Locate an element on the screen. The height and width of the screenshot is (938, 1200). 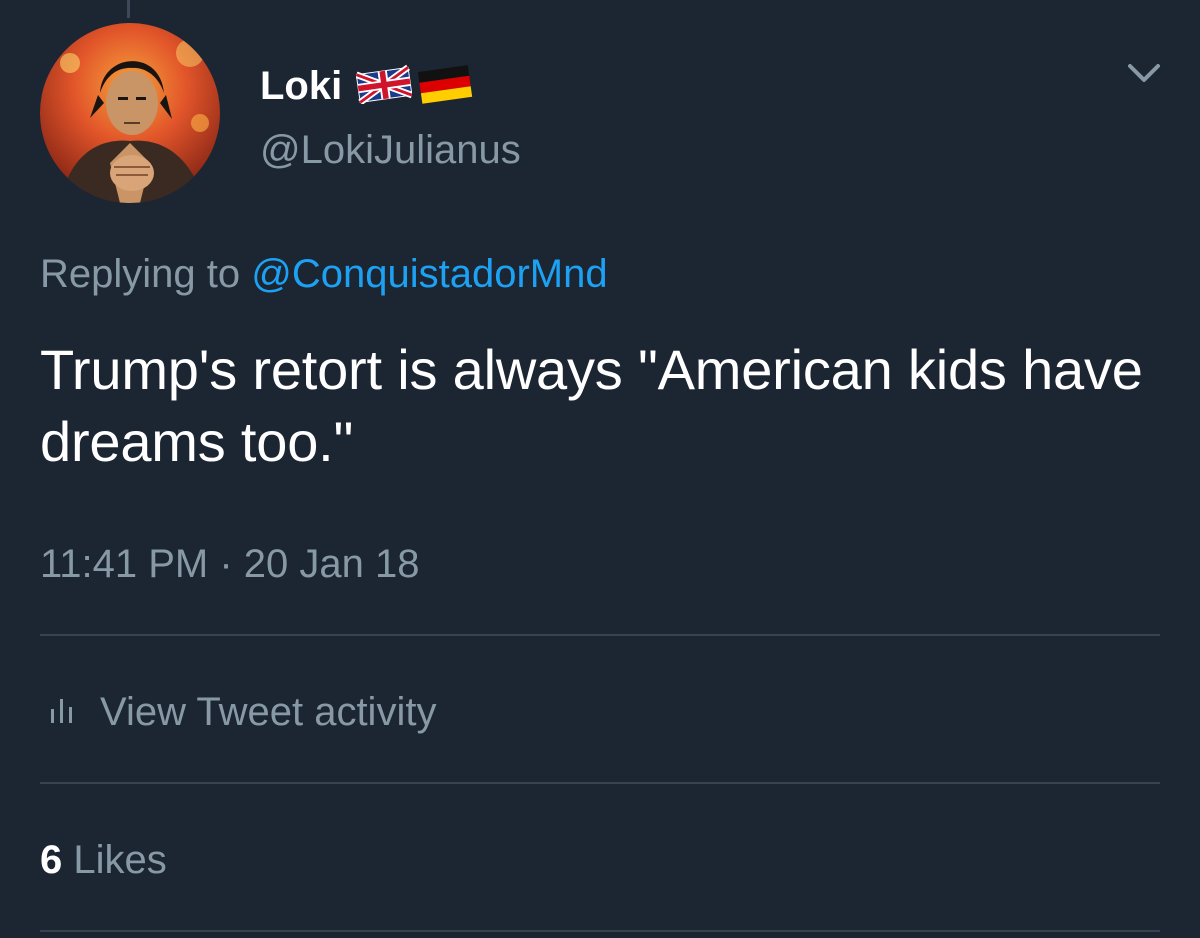
replying-to-mention-link: @ConquistadorMnd is located at coordinates (429, 274).